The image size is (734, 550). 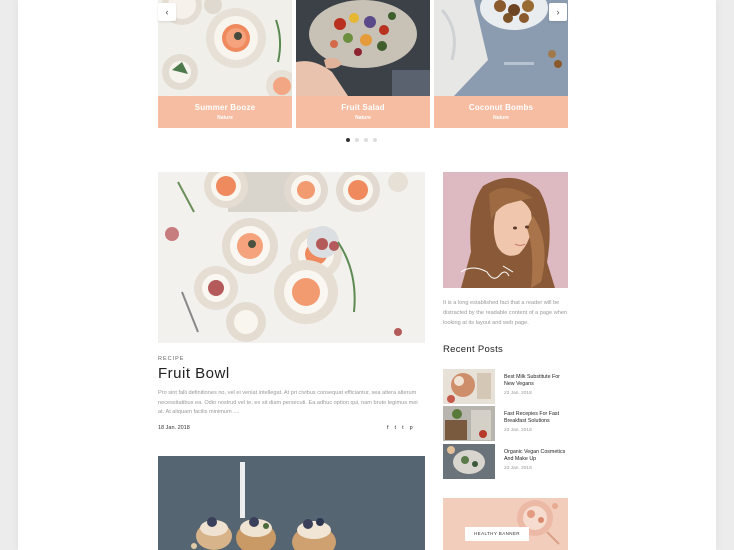 I want to click on recent-post-title: Organic Vegan Cosmetics And Make Up, so click(x=537, y=456).